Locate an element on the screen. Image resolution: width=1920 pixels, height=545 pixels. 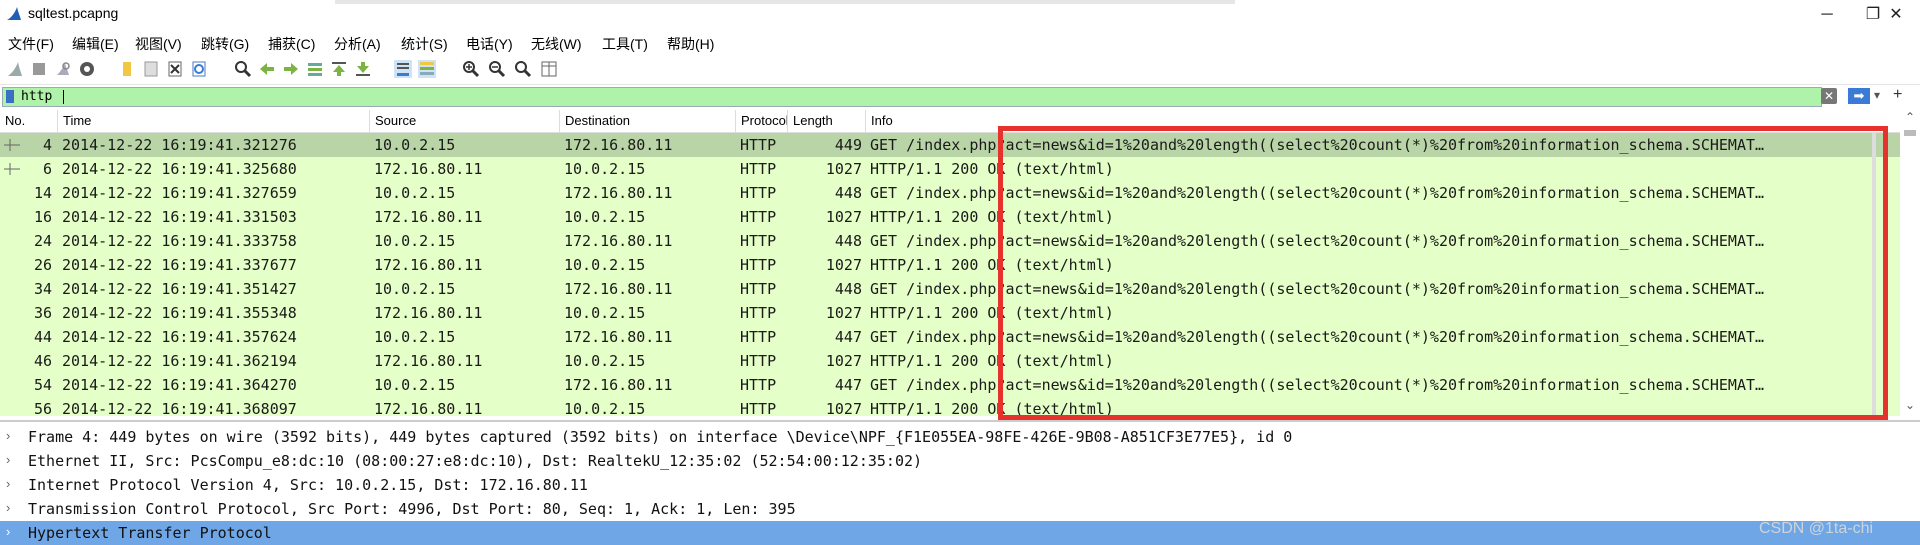
close-button: ✕ is located at coordinates (1896, 15).